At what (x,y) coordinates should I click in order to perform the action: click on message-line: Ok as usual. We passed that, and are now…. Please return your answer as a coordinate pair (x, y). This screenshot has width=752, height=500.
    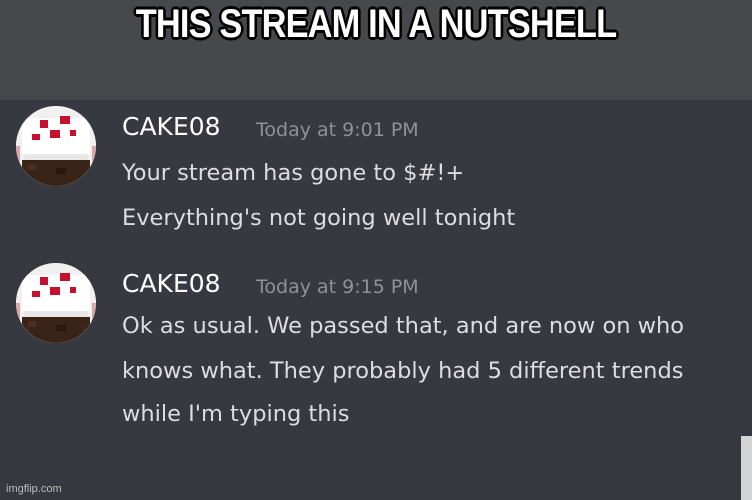
    Looking at the image, I should click on (403, 326).